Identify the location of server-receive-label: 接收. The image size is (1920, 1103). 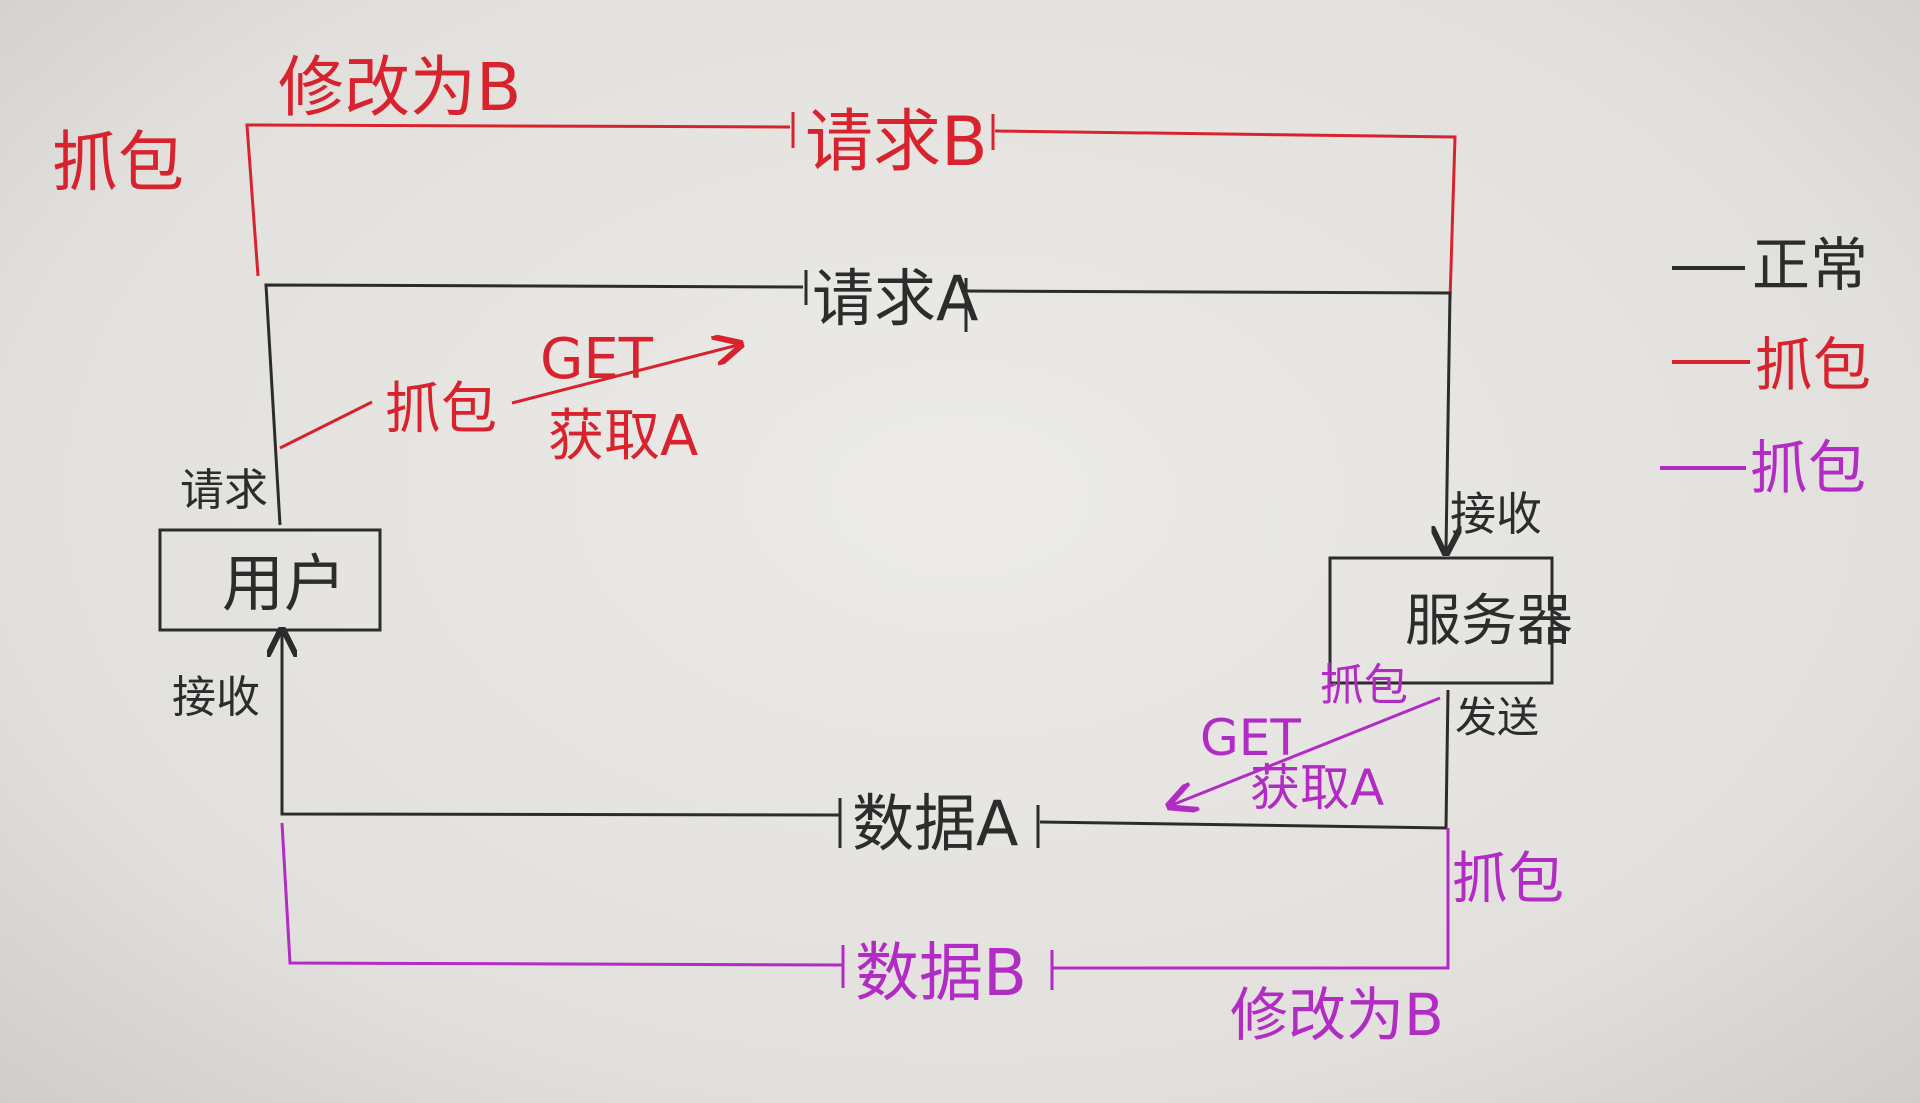
(1496, 514).